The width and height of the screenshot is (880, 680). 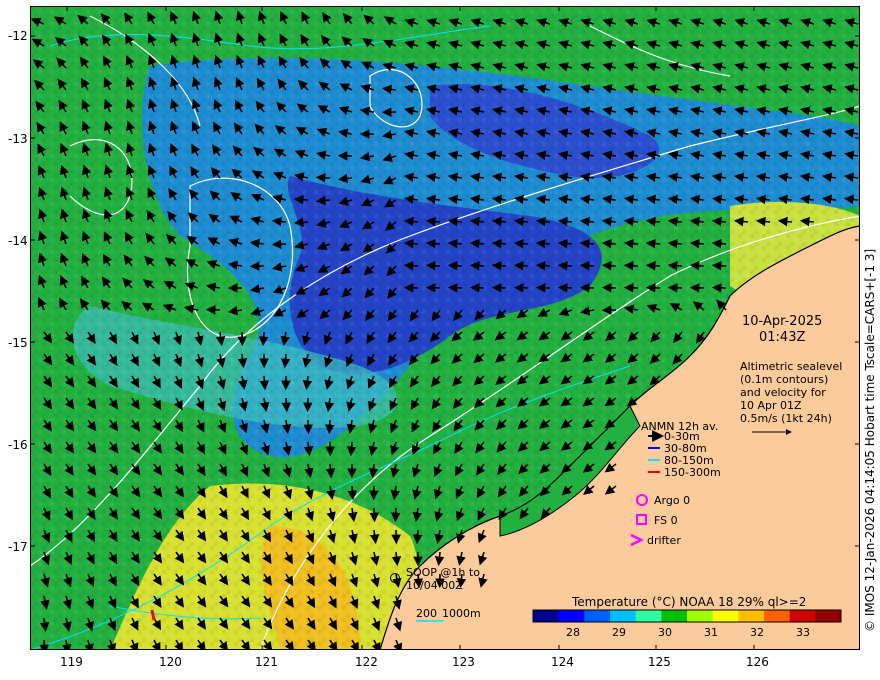 I want to click on lon-tick-label: 126, so click(x=757, y=662).